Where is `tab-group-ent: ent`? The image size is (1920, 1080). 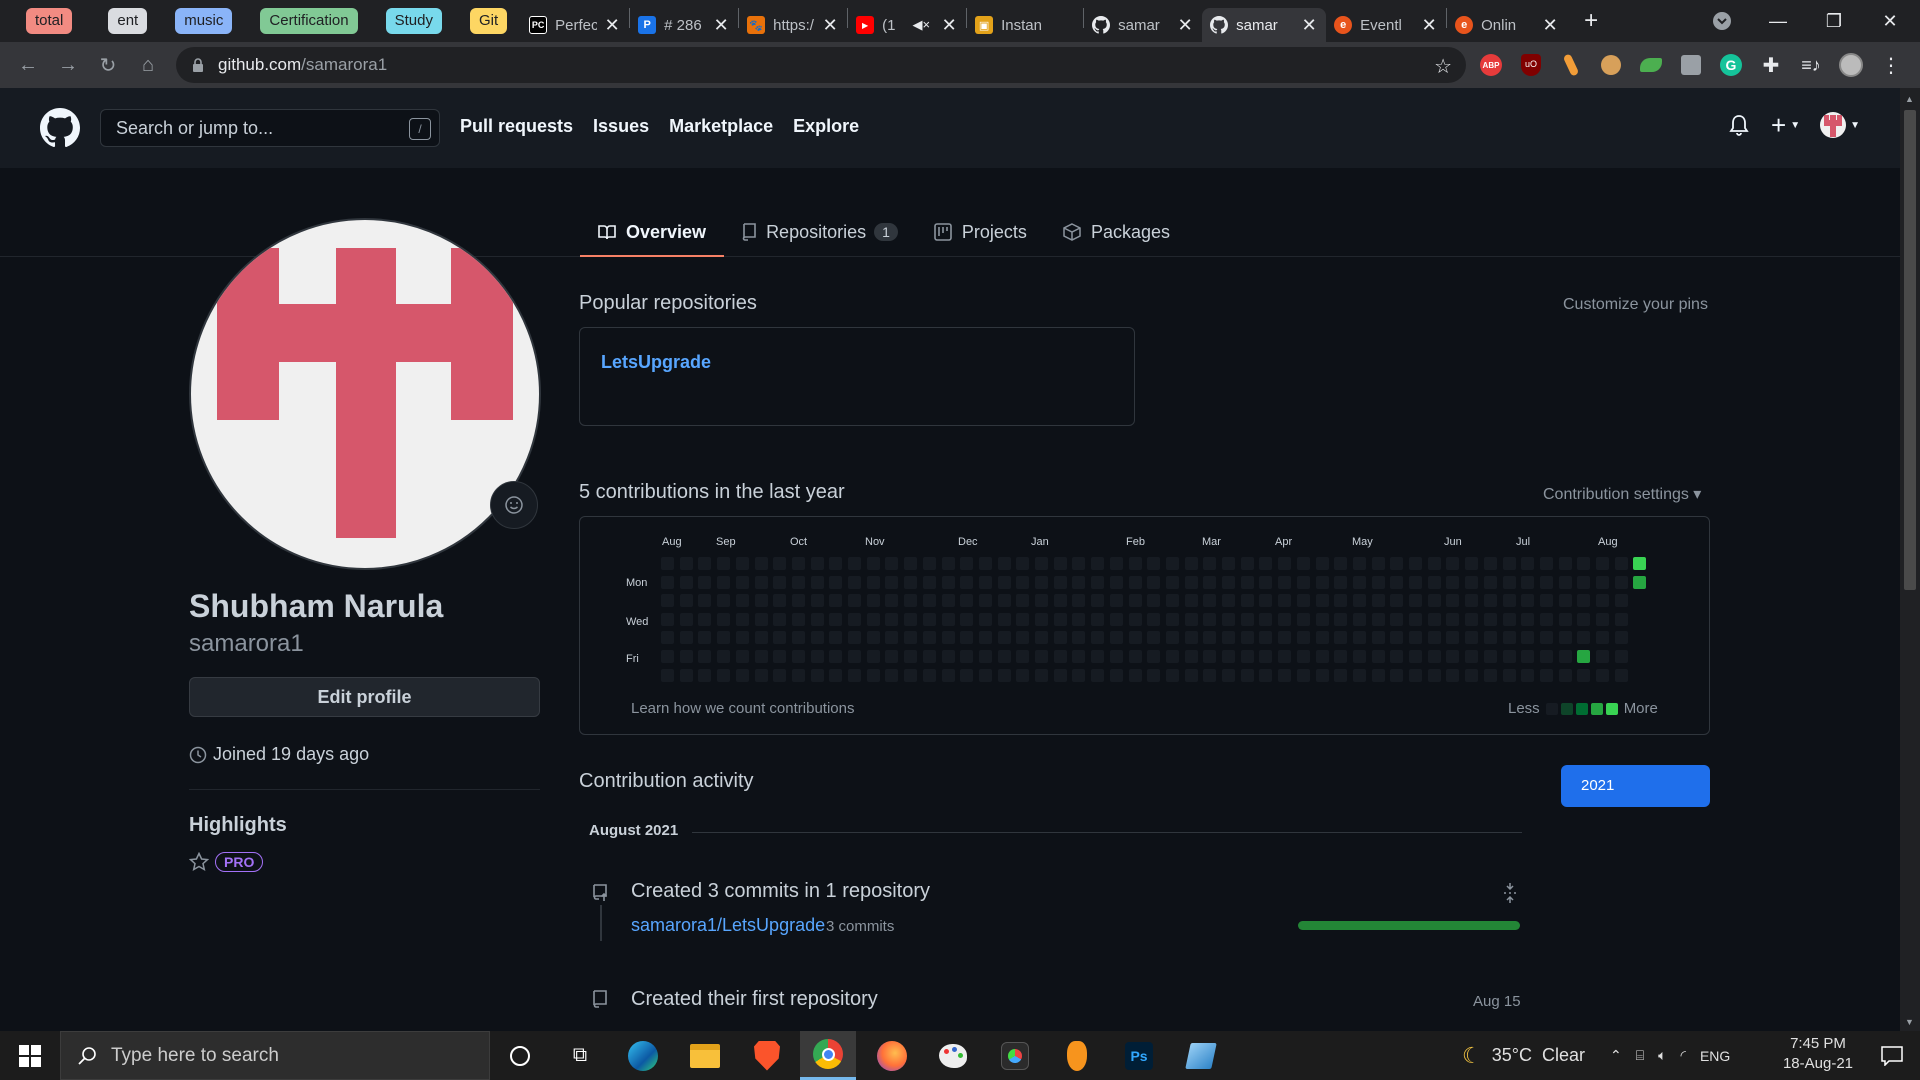
tab-group-ent: ent is located at coordinates (128, 21).